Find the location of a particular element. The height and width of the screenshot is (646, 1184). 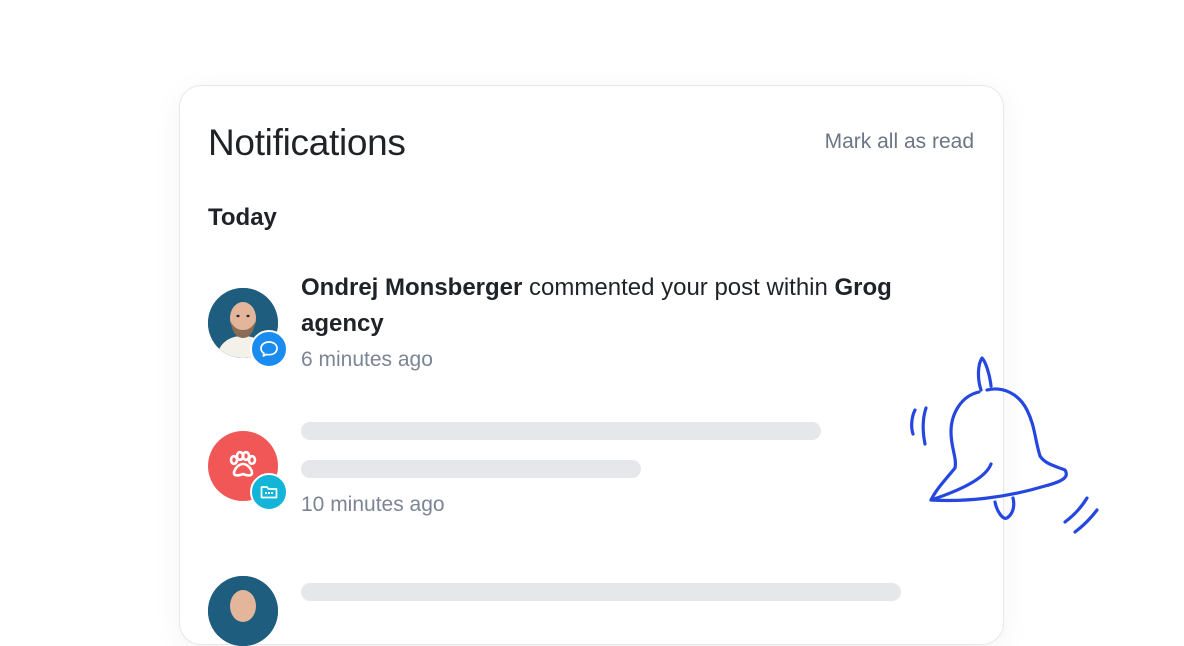

page-title: Notifications is located at coordinates (307, 142).